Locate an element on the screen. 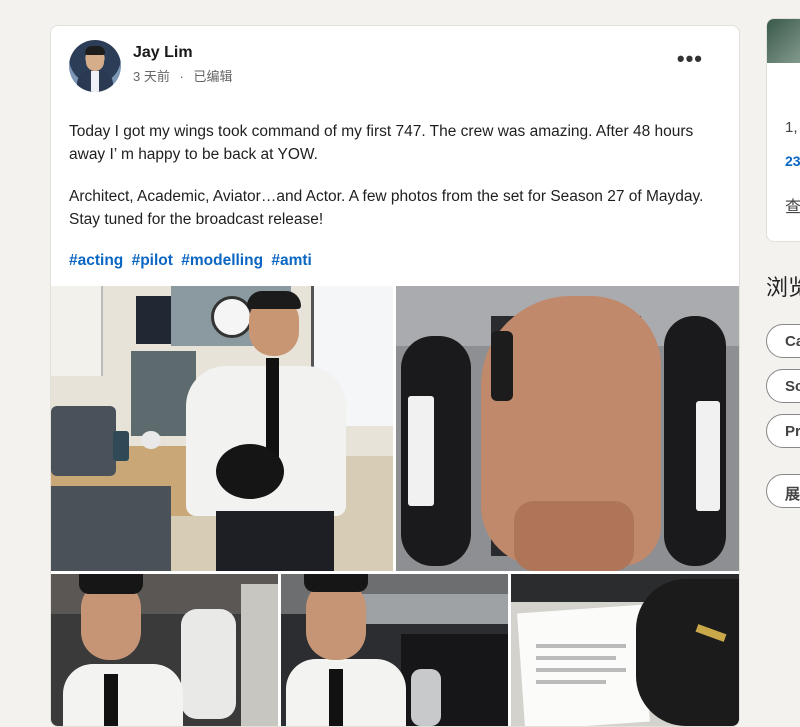  topic-pill: Sc is located at coordinates (783, 386).